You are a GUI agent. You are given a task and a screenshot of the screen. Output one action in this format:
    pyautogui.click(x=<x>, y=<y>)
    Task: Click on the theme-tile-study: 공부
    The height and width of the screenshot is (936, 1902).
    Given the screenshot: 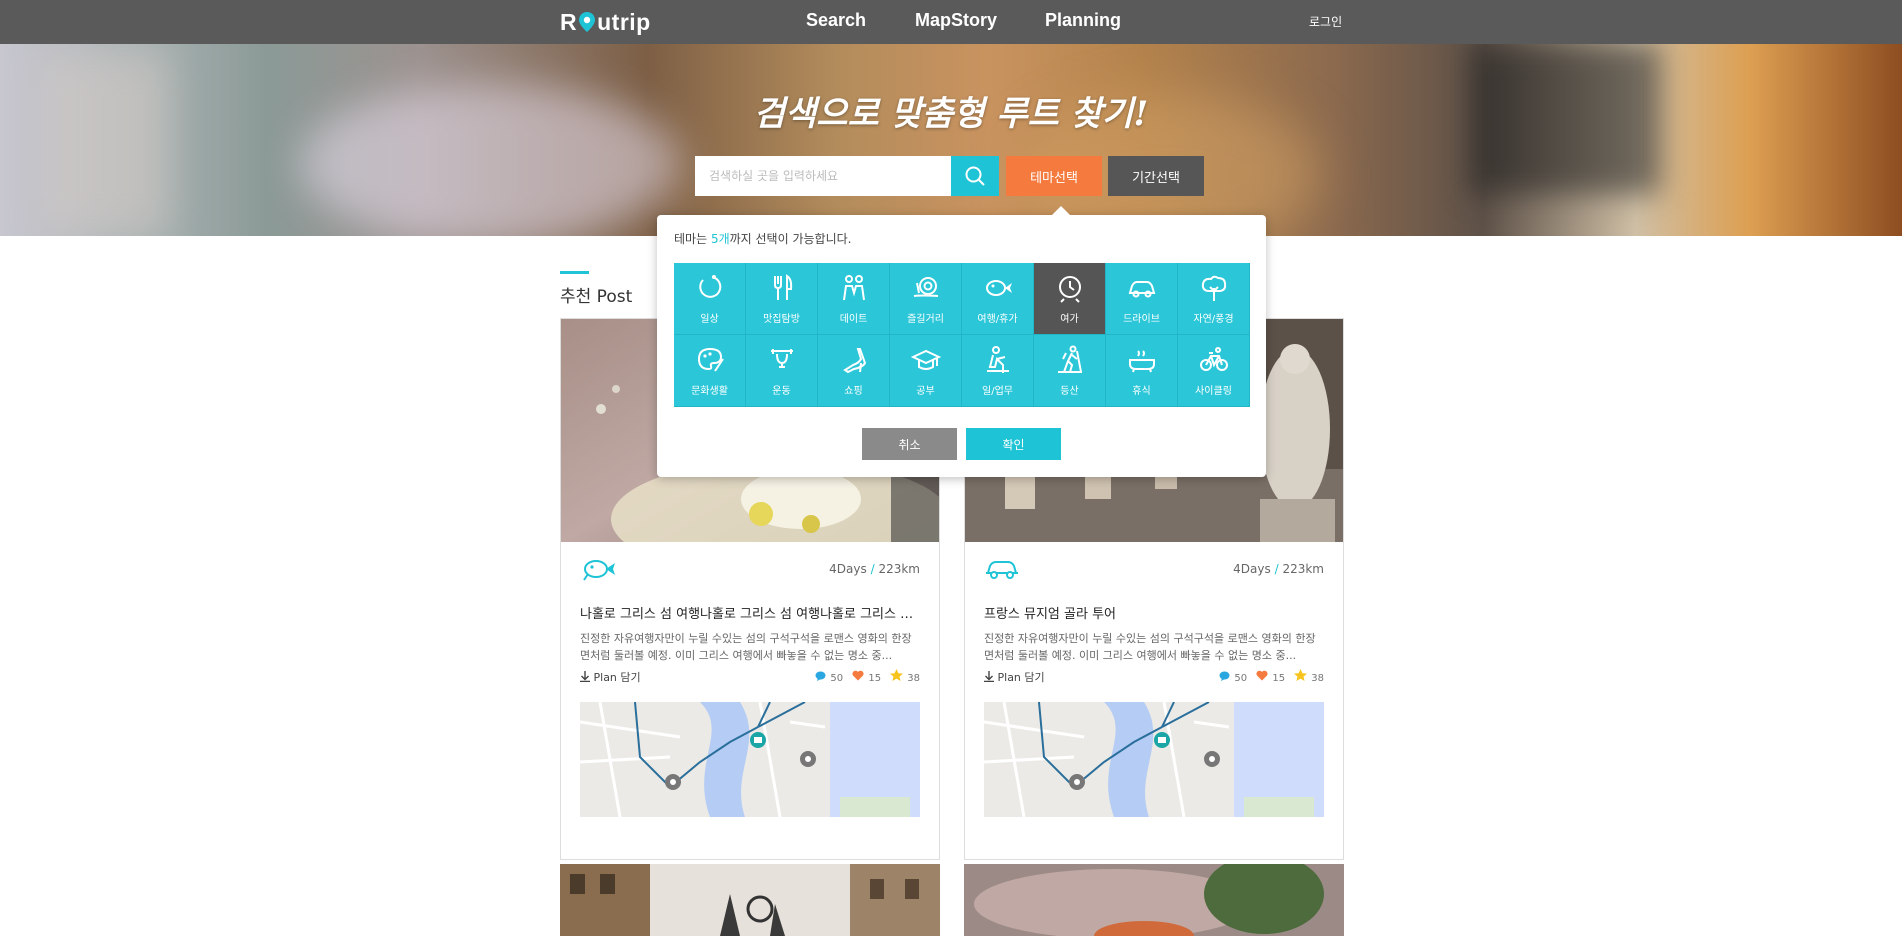 What is the action you would take?
    pyautogui.click(x=926, y=371)
    